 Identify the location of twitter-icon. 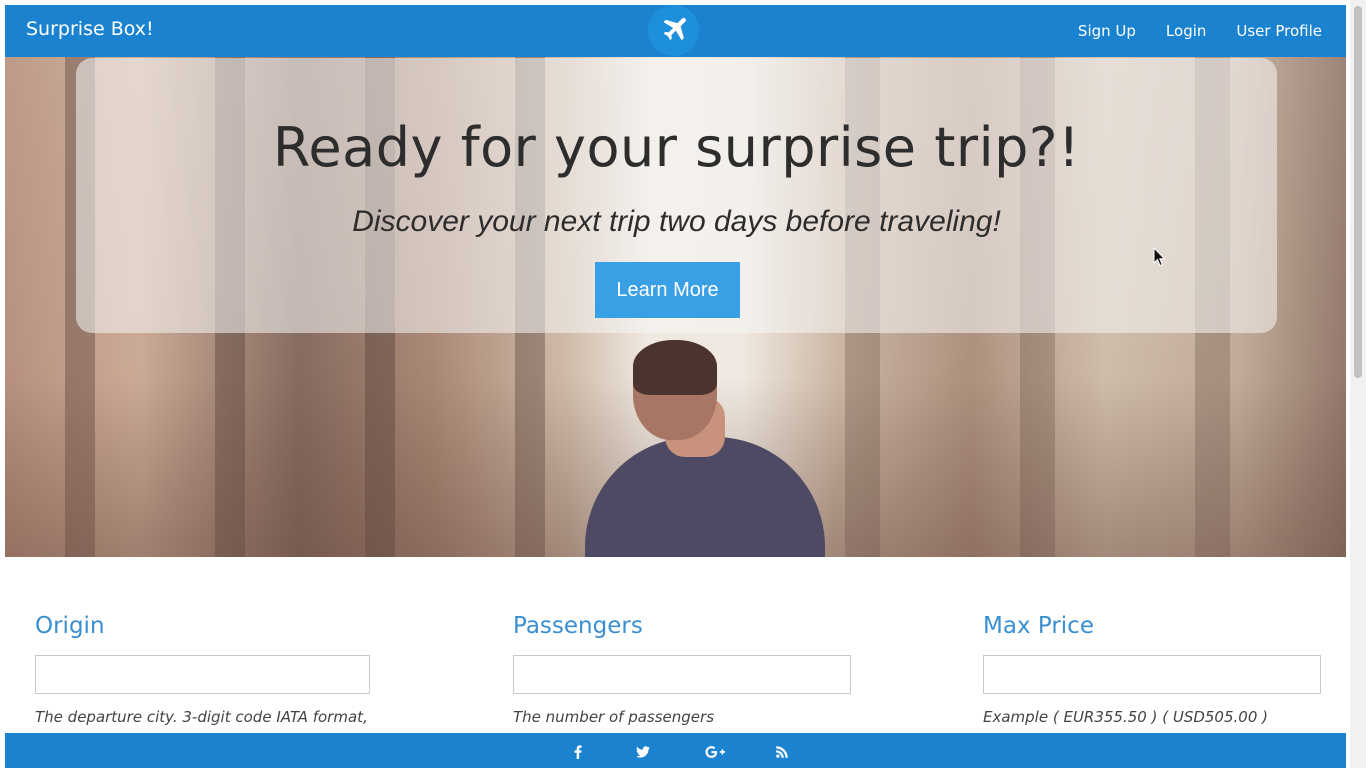
(643, 752).